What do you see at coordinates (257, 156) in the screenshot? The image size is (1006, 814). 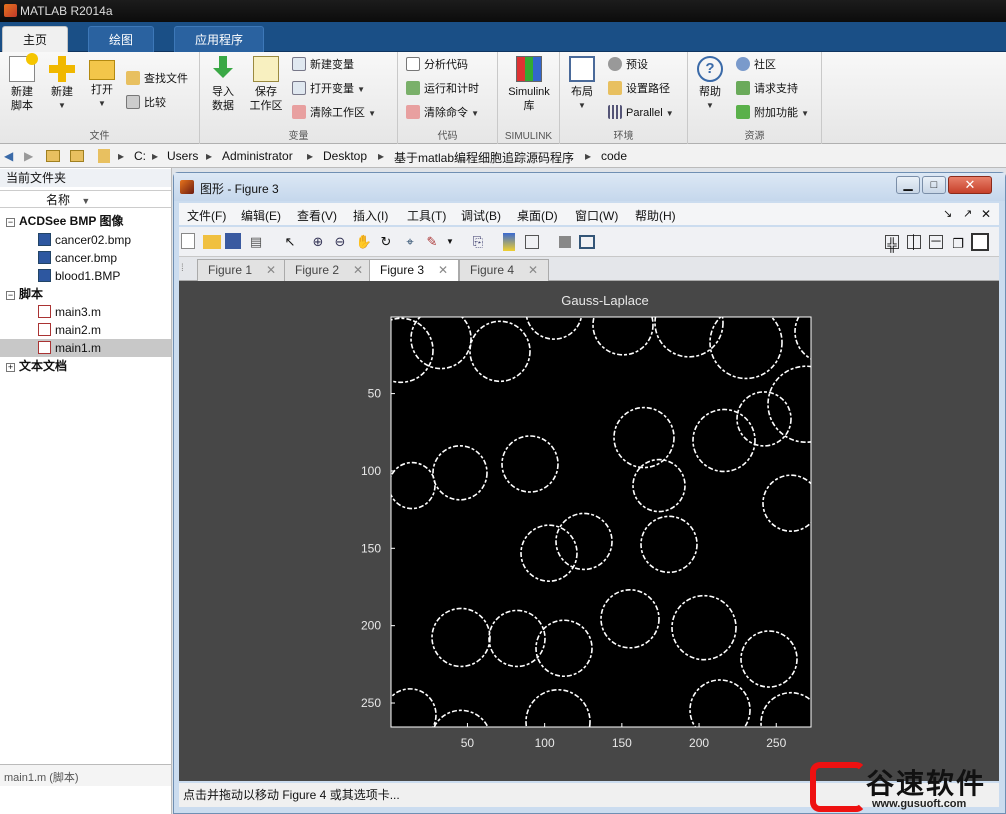 I see `path-segment-administrator: Administrator` at bounding box center [257, 156].